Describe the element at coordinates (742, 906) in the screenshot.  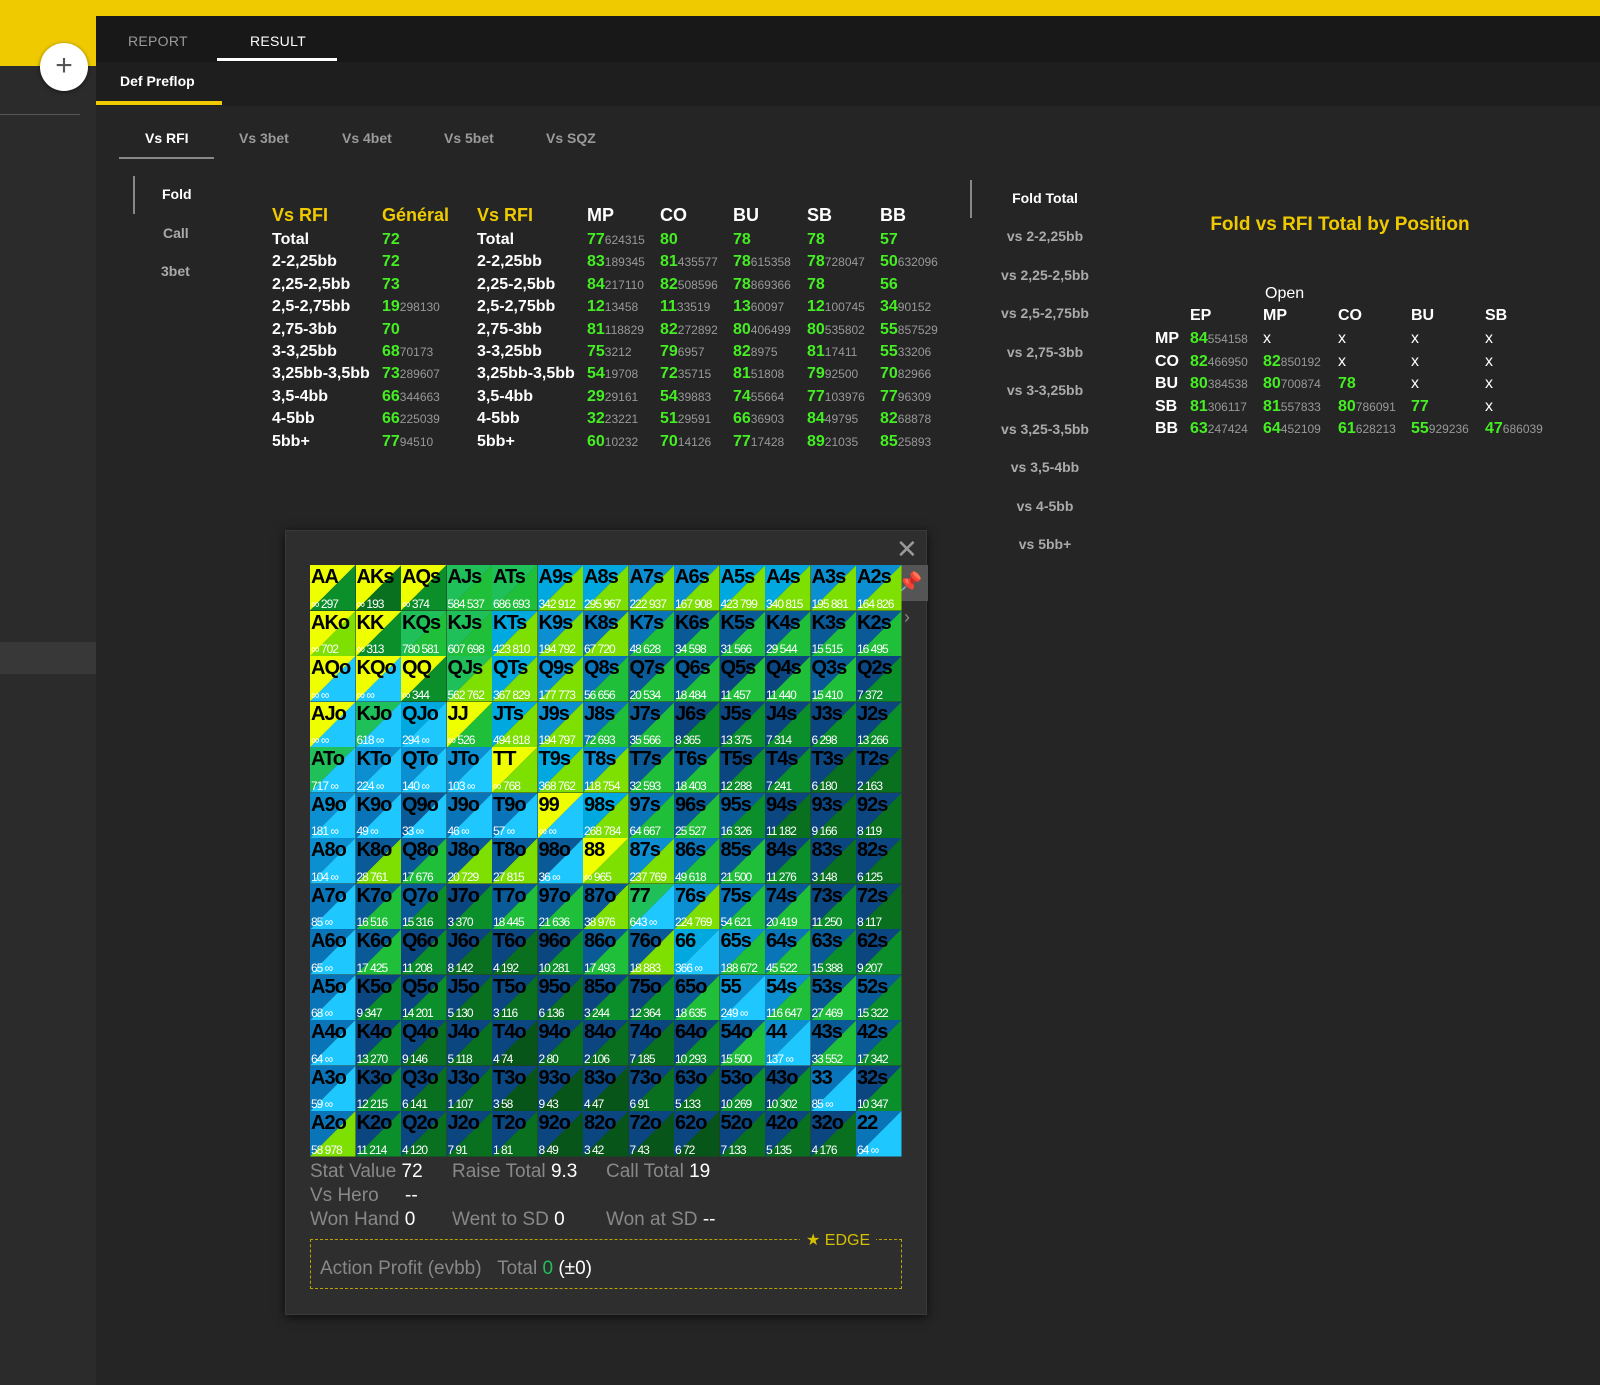
I see `hand-cell: 75s 54 621` at that location.